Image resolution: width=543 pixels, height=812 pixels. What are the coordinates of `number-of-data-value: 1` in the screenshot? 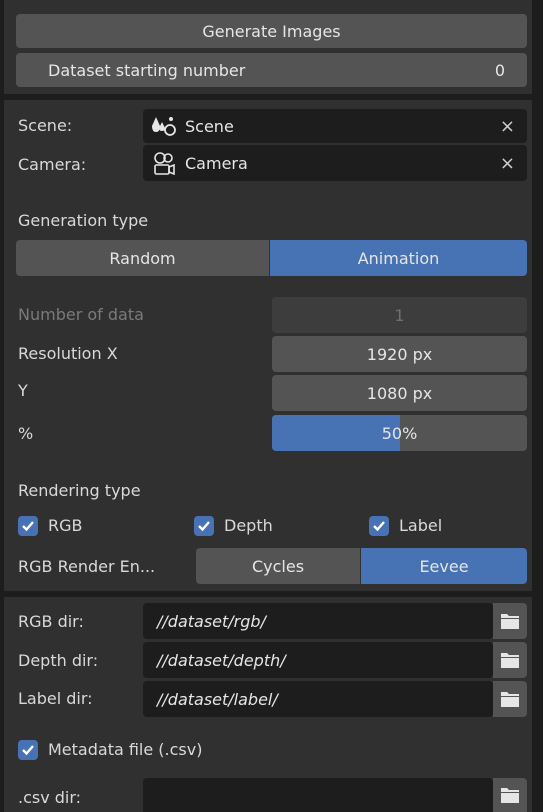 It's located at (399, 315).